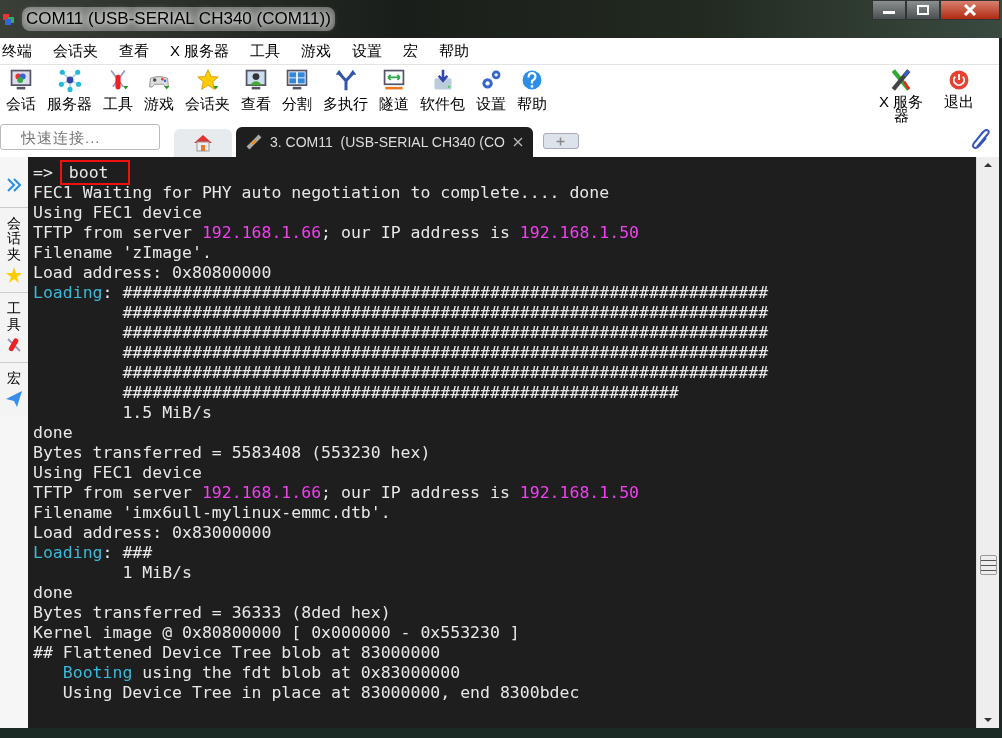  I want to click on paper-plane-icon, so click(14, 399).